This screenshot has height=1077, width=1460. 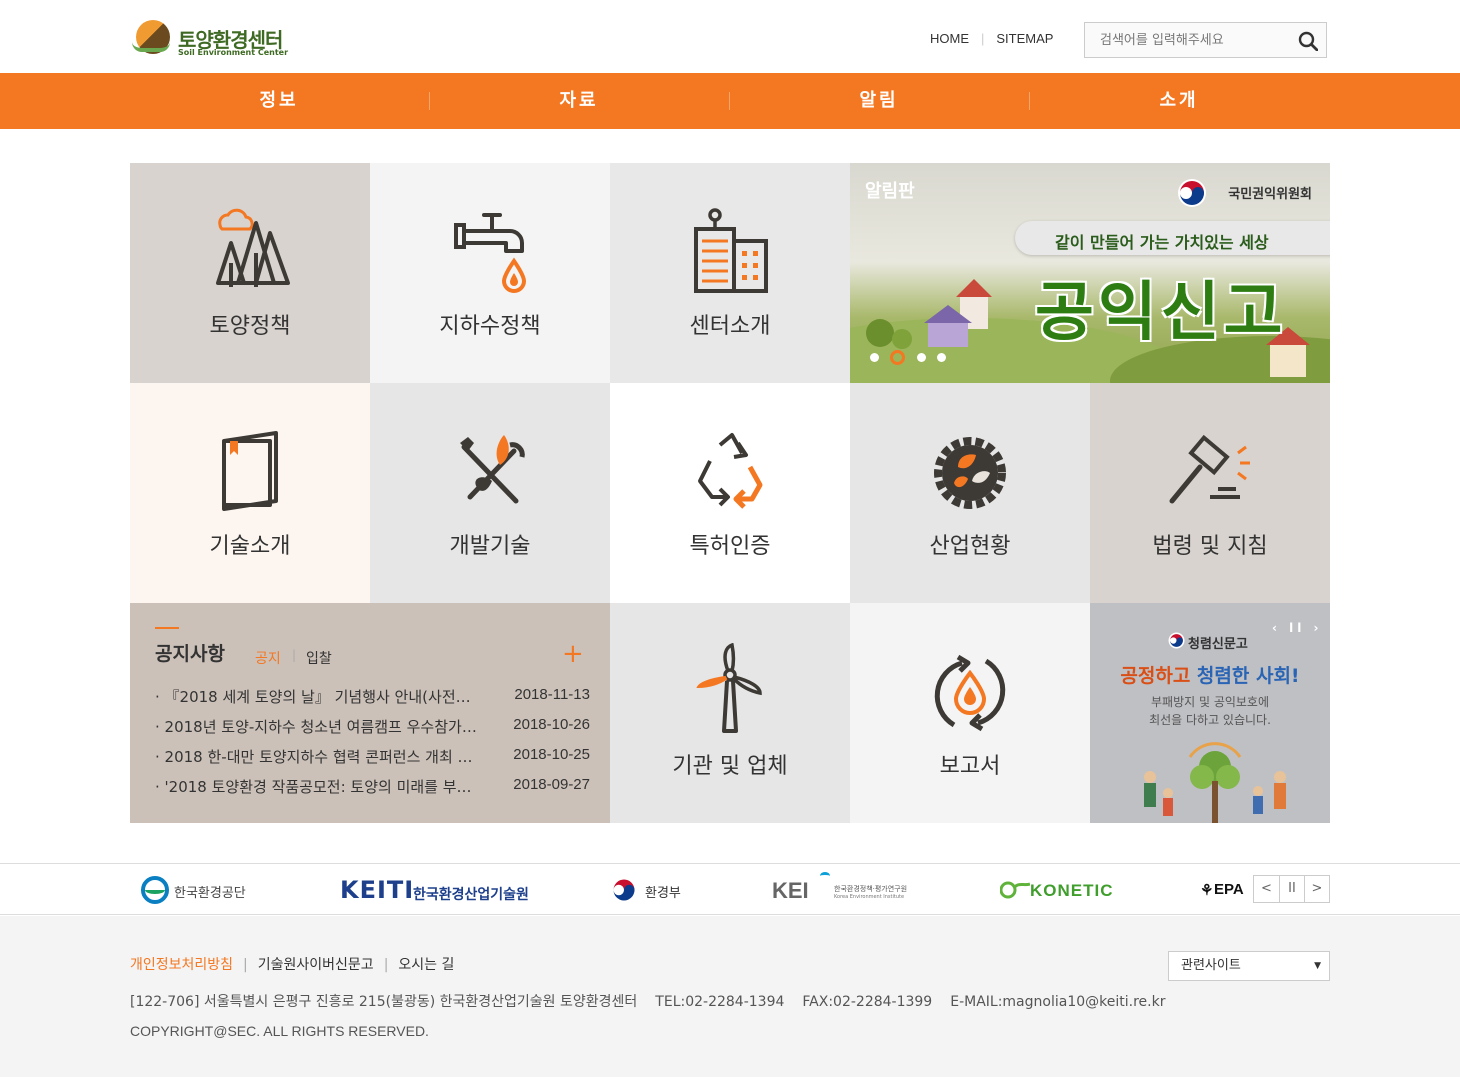 I want to click on notice-item-title: · 『2018 세계 토양의 날』 기념행사 안내(사전등록 안내), so click(x=317, y=696).